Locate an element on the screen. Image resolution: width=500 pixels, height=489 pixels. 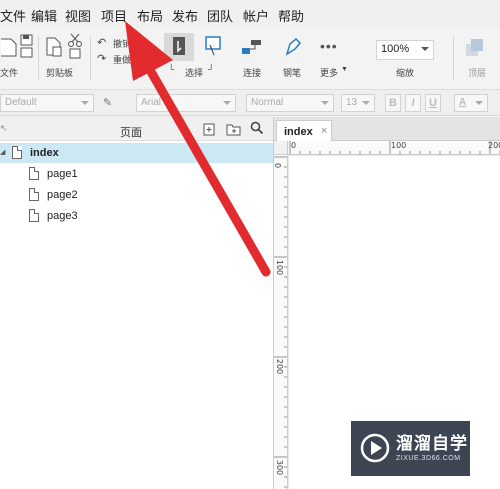
tab-strip: index × is located at coordinates (387, 129).